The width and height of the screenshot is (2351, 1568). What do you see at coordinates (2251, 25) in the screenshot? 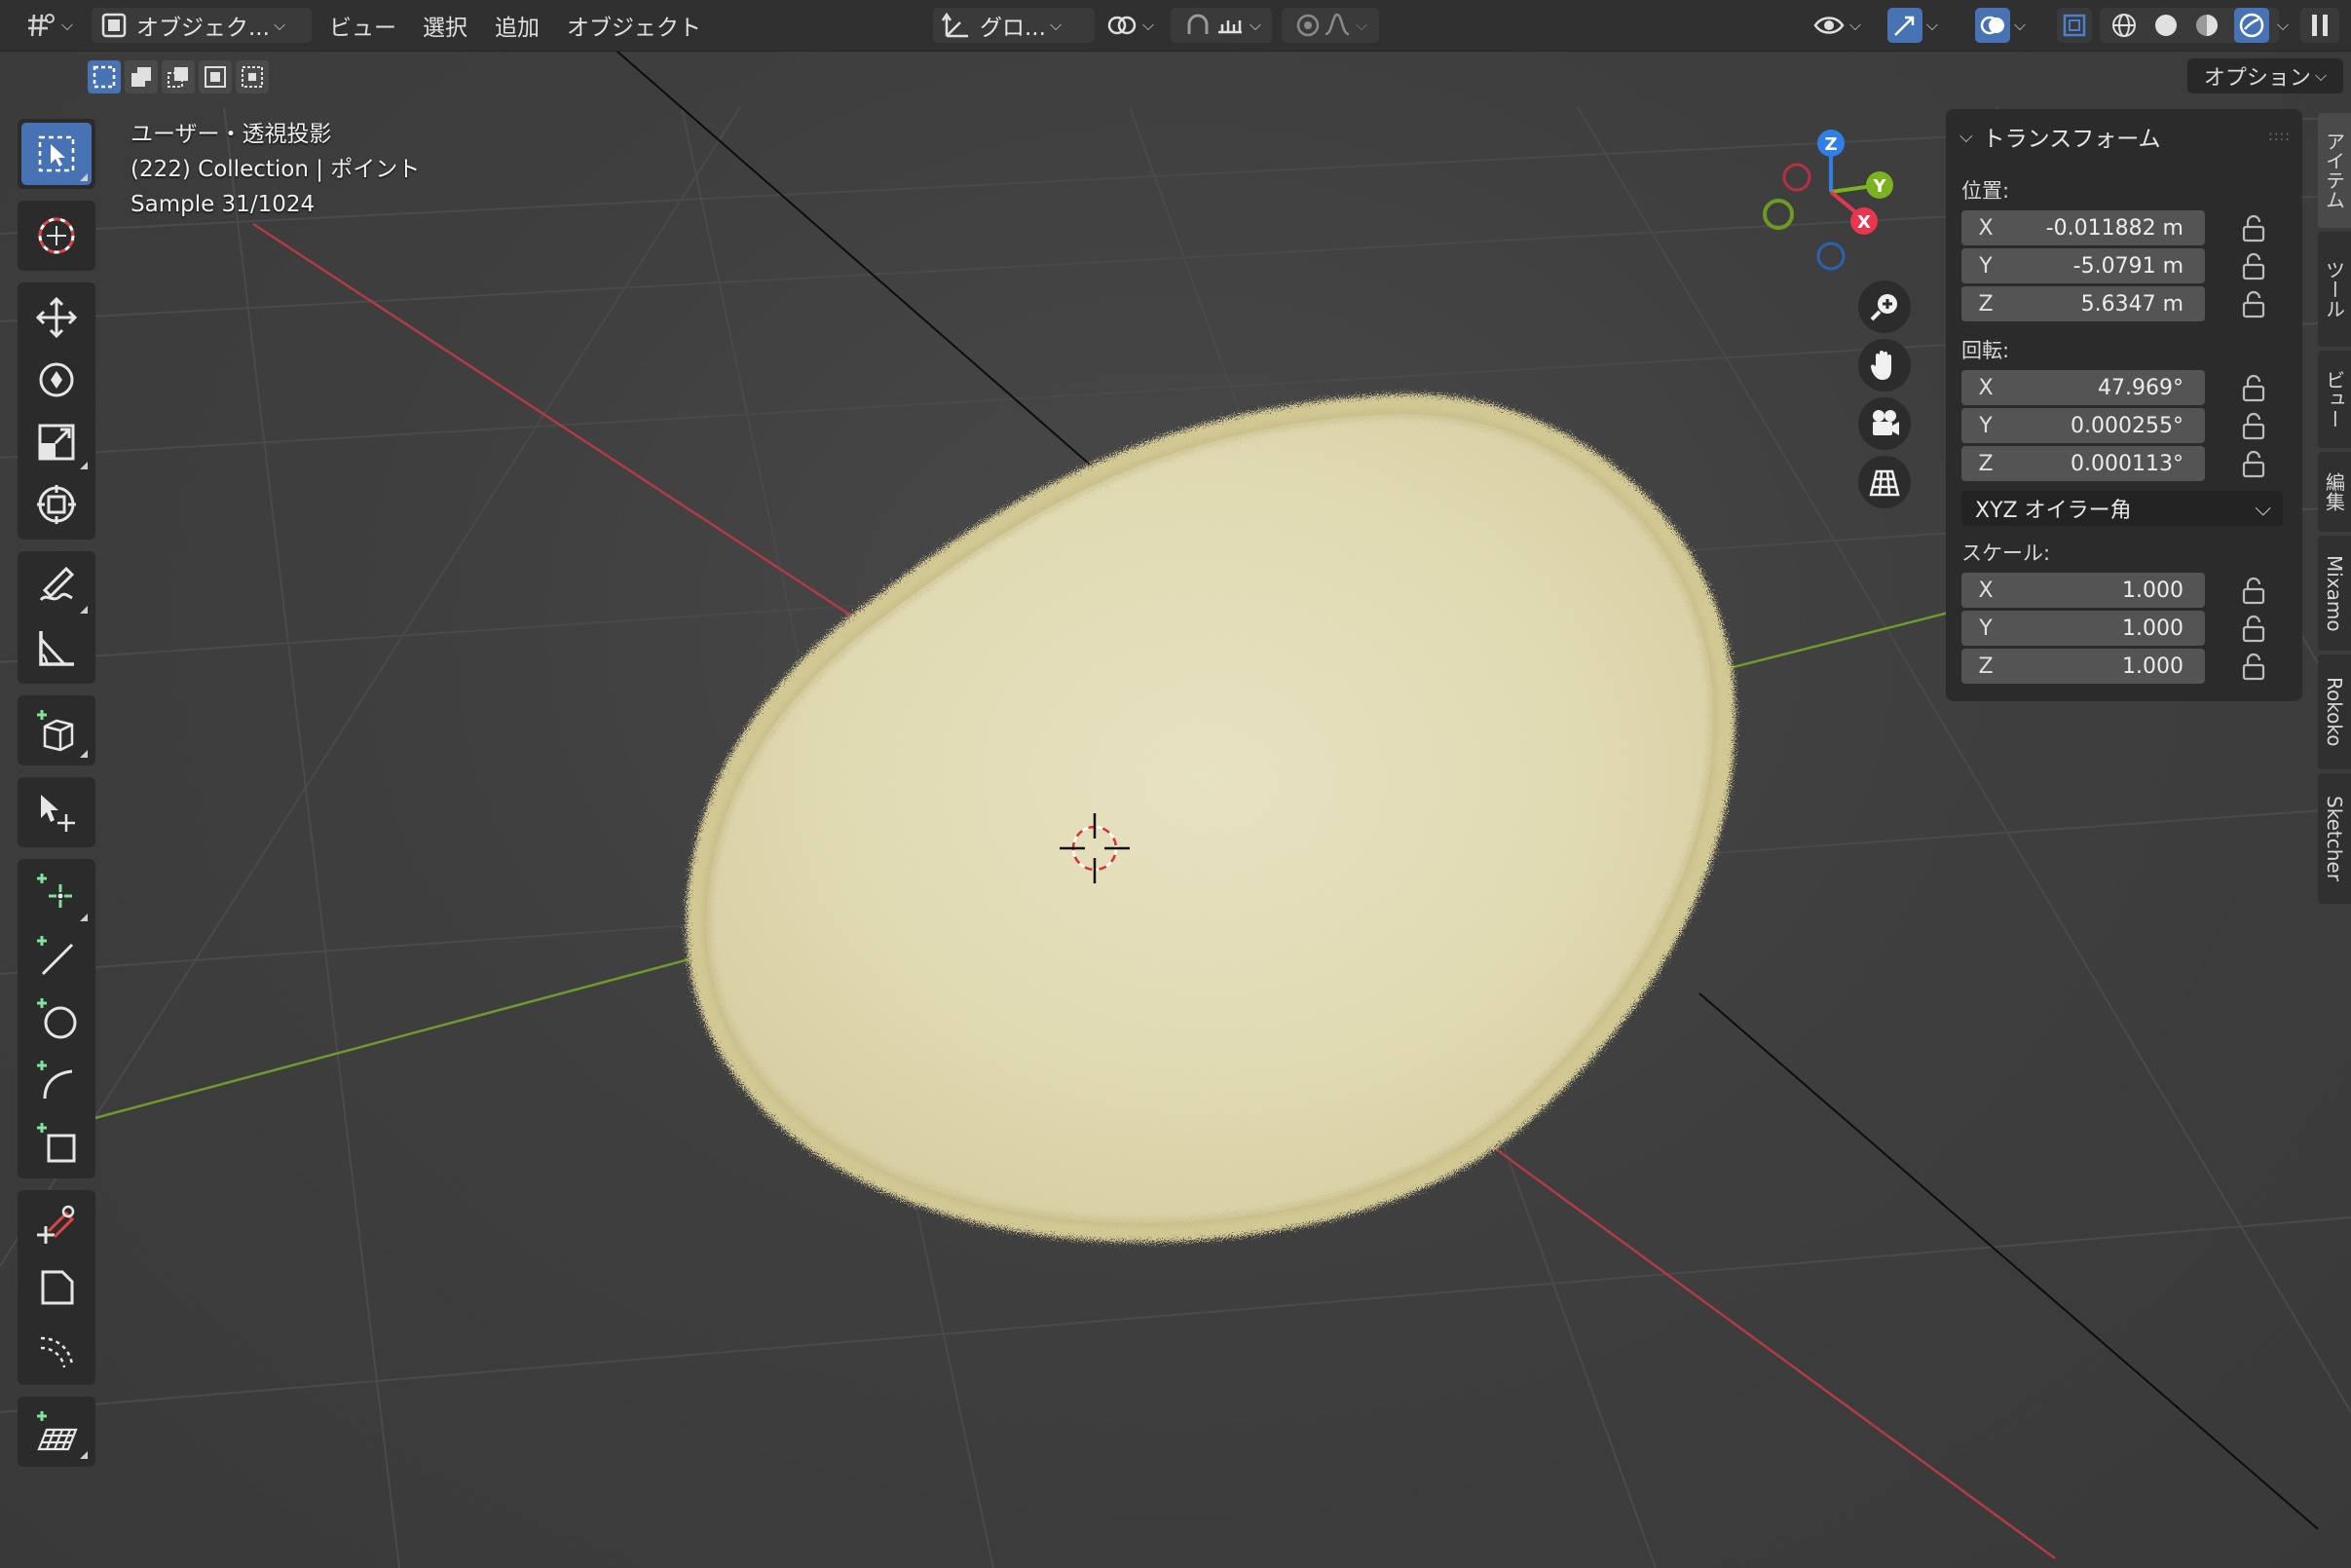
I see `rendered-shading-icon` at bounding box center [2251, 25].